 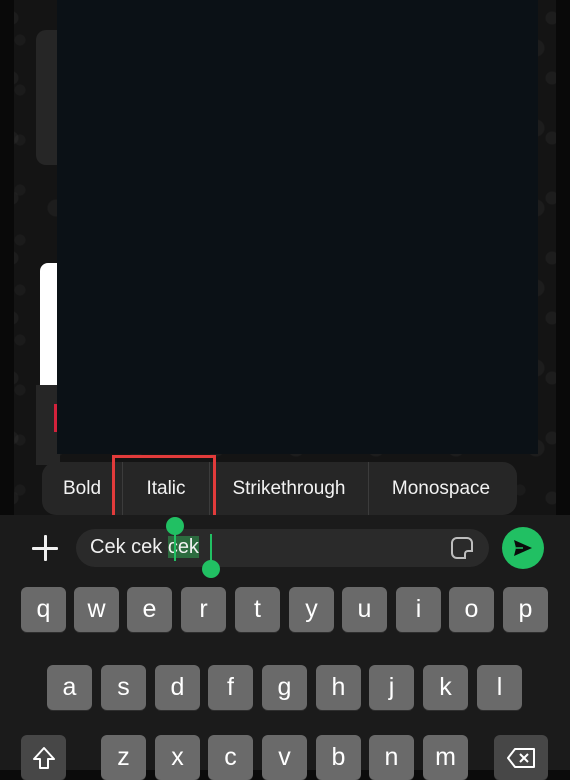 What do you see at coordinates (289, 488) in the screenshot?
I see `format-strikethrough-button: Strikethrough` at bounding box center [289, 488].